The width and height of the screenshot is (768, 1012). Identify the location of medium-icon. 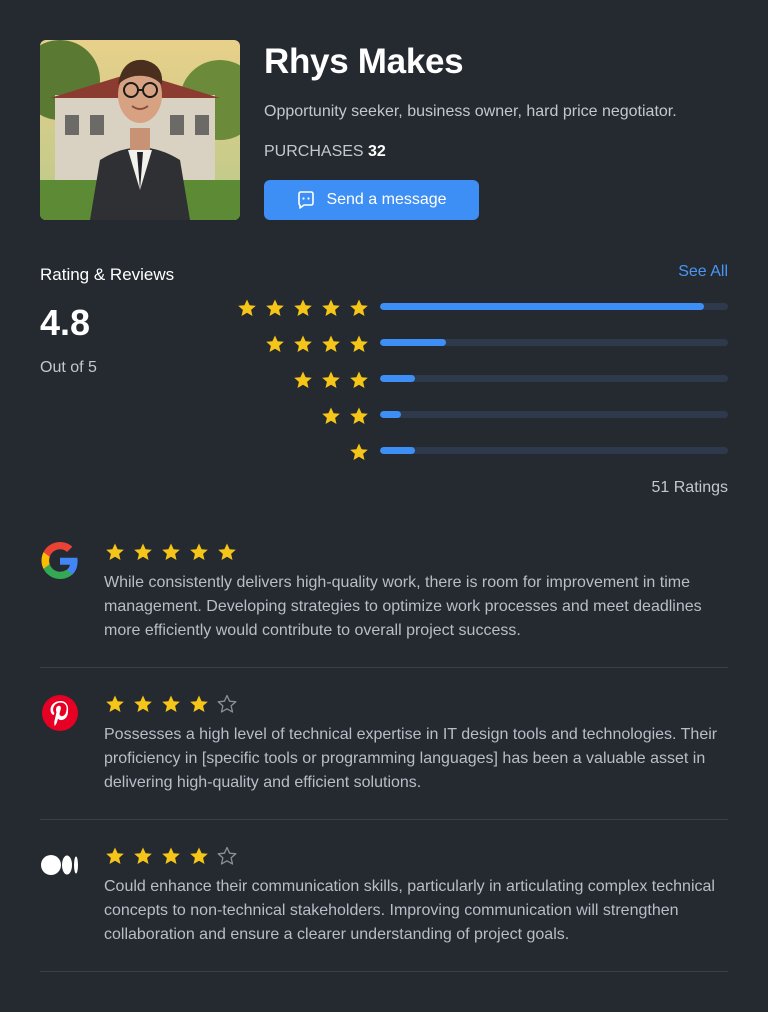
(60, 865).